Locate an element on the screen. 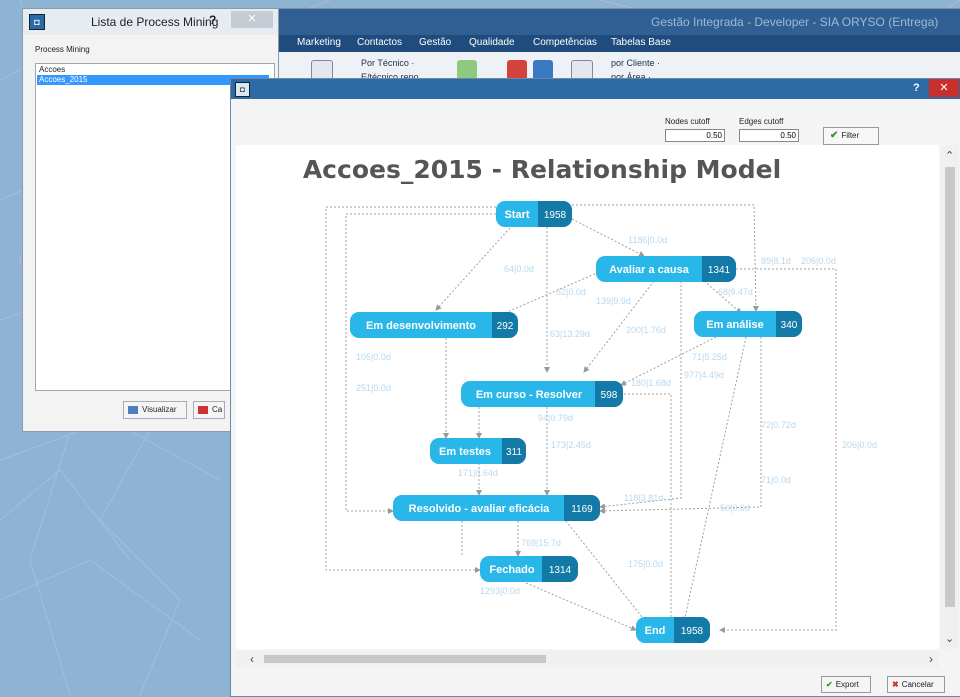  node-label: Em curso - Resolver is located at coordinates (529, 395).